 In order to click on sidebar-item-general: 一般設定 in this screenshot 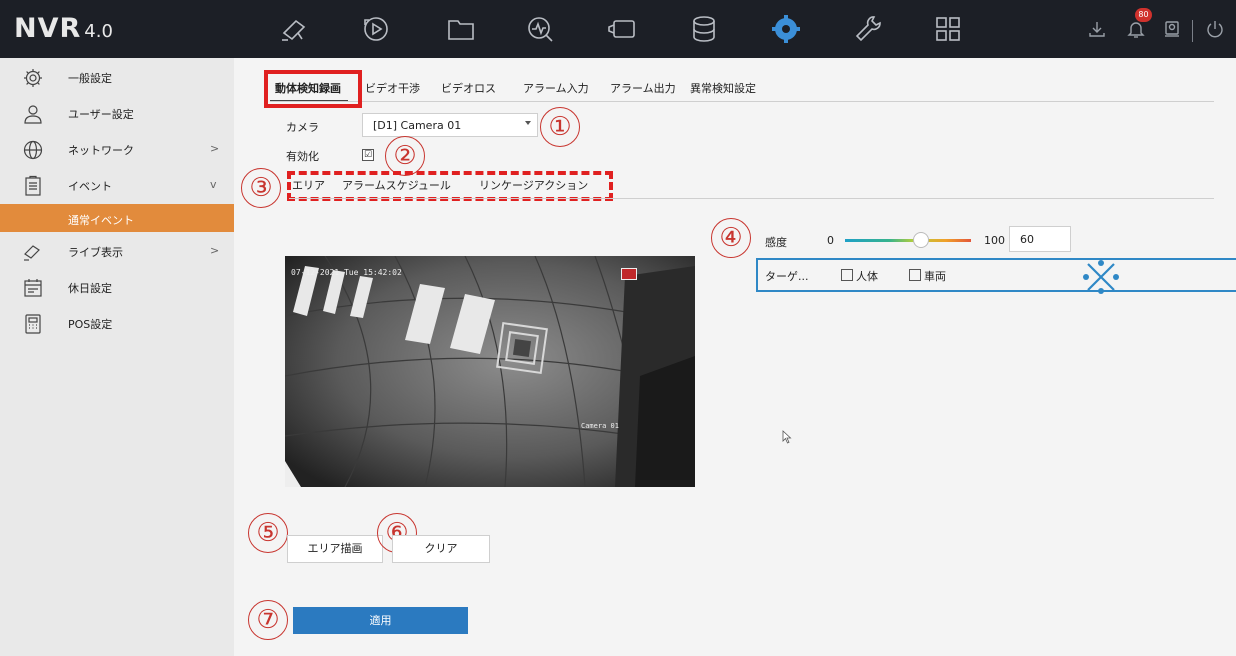, I will do `click(117, 78)`.